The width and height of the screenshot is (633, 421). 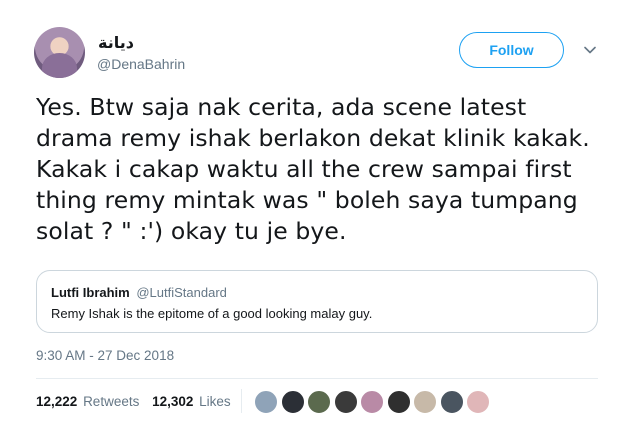 I want to click on likes-stat: 12,302 Likes, so click(x=191, y=401).